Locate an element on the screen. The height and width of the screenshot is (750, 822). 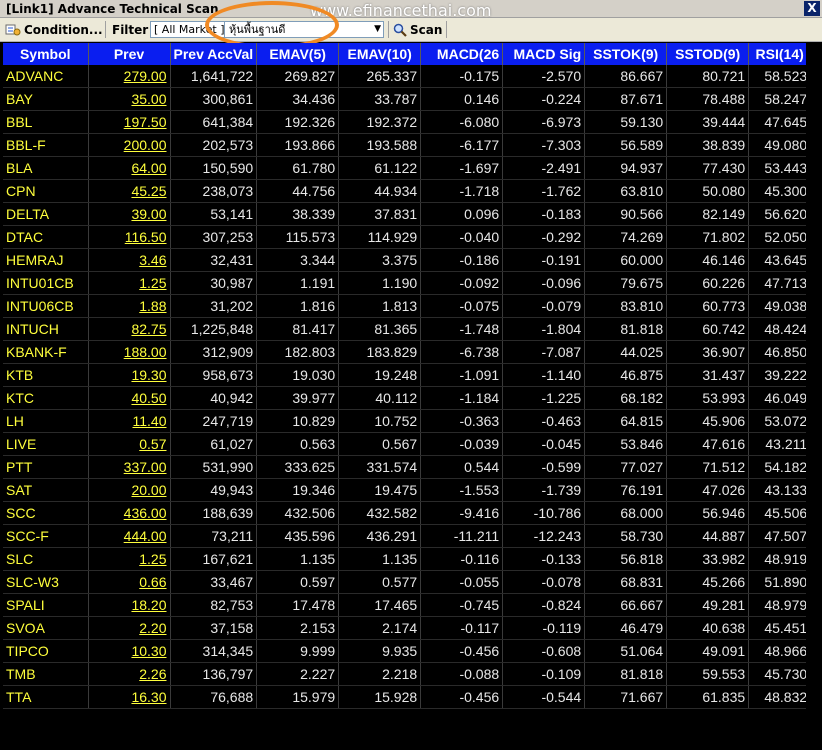
cell-prev: 45.25 is located at coordinates (129, 191).